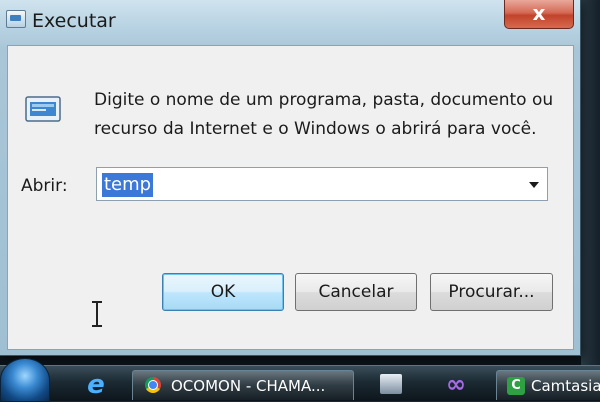 This screenshot has width=600, height=402. What do you see at coordinates (590, 182) in the screenshot?
I see `desktop-background-edge` at bounding box center [590, 182].